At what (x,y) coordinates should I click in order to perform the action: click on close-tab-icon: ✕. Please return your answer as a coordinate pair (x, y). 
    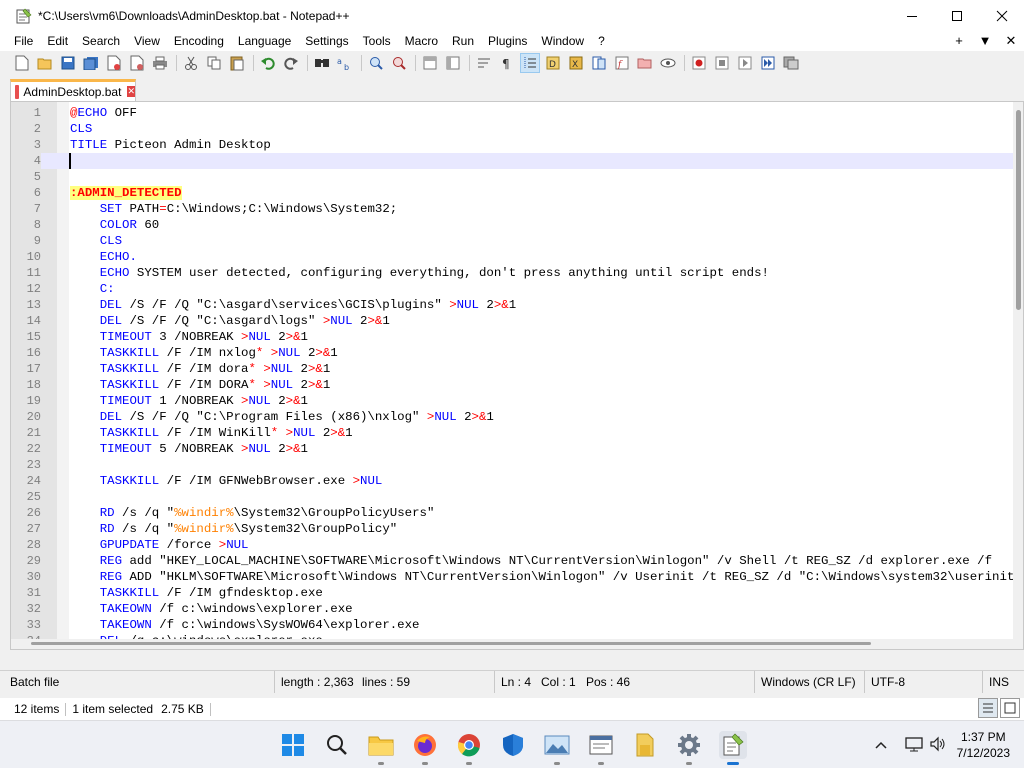
    Looking at the image, I should click on (131, 91).